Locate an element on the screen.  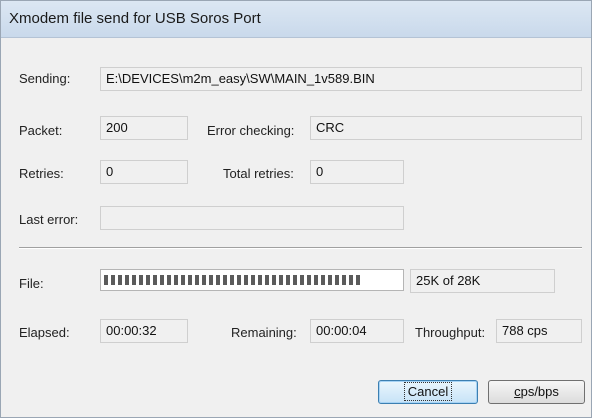
title-bar: Xmodem file send for USB Soros Port is located at coordinates (296, 19).